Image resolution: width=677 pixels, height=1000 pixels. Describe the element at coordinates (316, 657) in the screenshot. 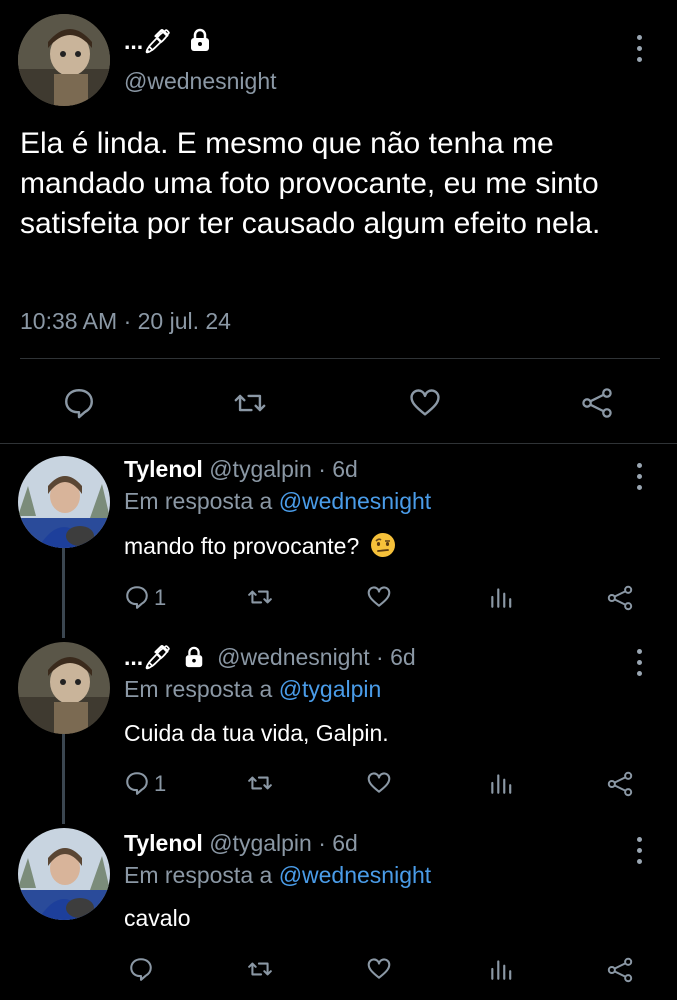

I see `handle-time: @wednesnight · 6d` at that location.